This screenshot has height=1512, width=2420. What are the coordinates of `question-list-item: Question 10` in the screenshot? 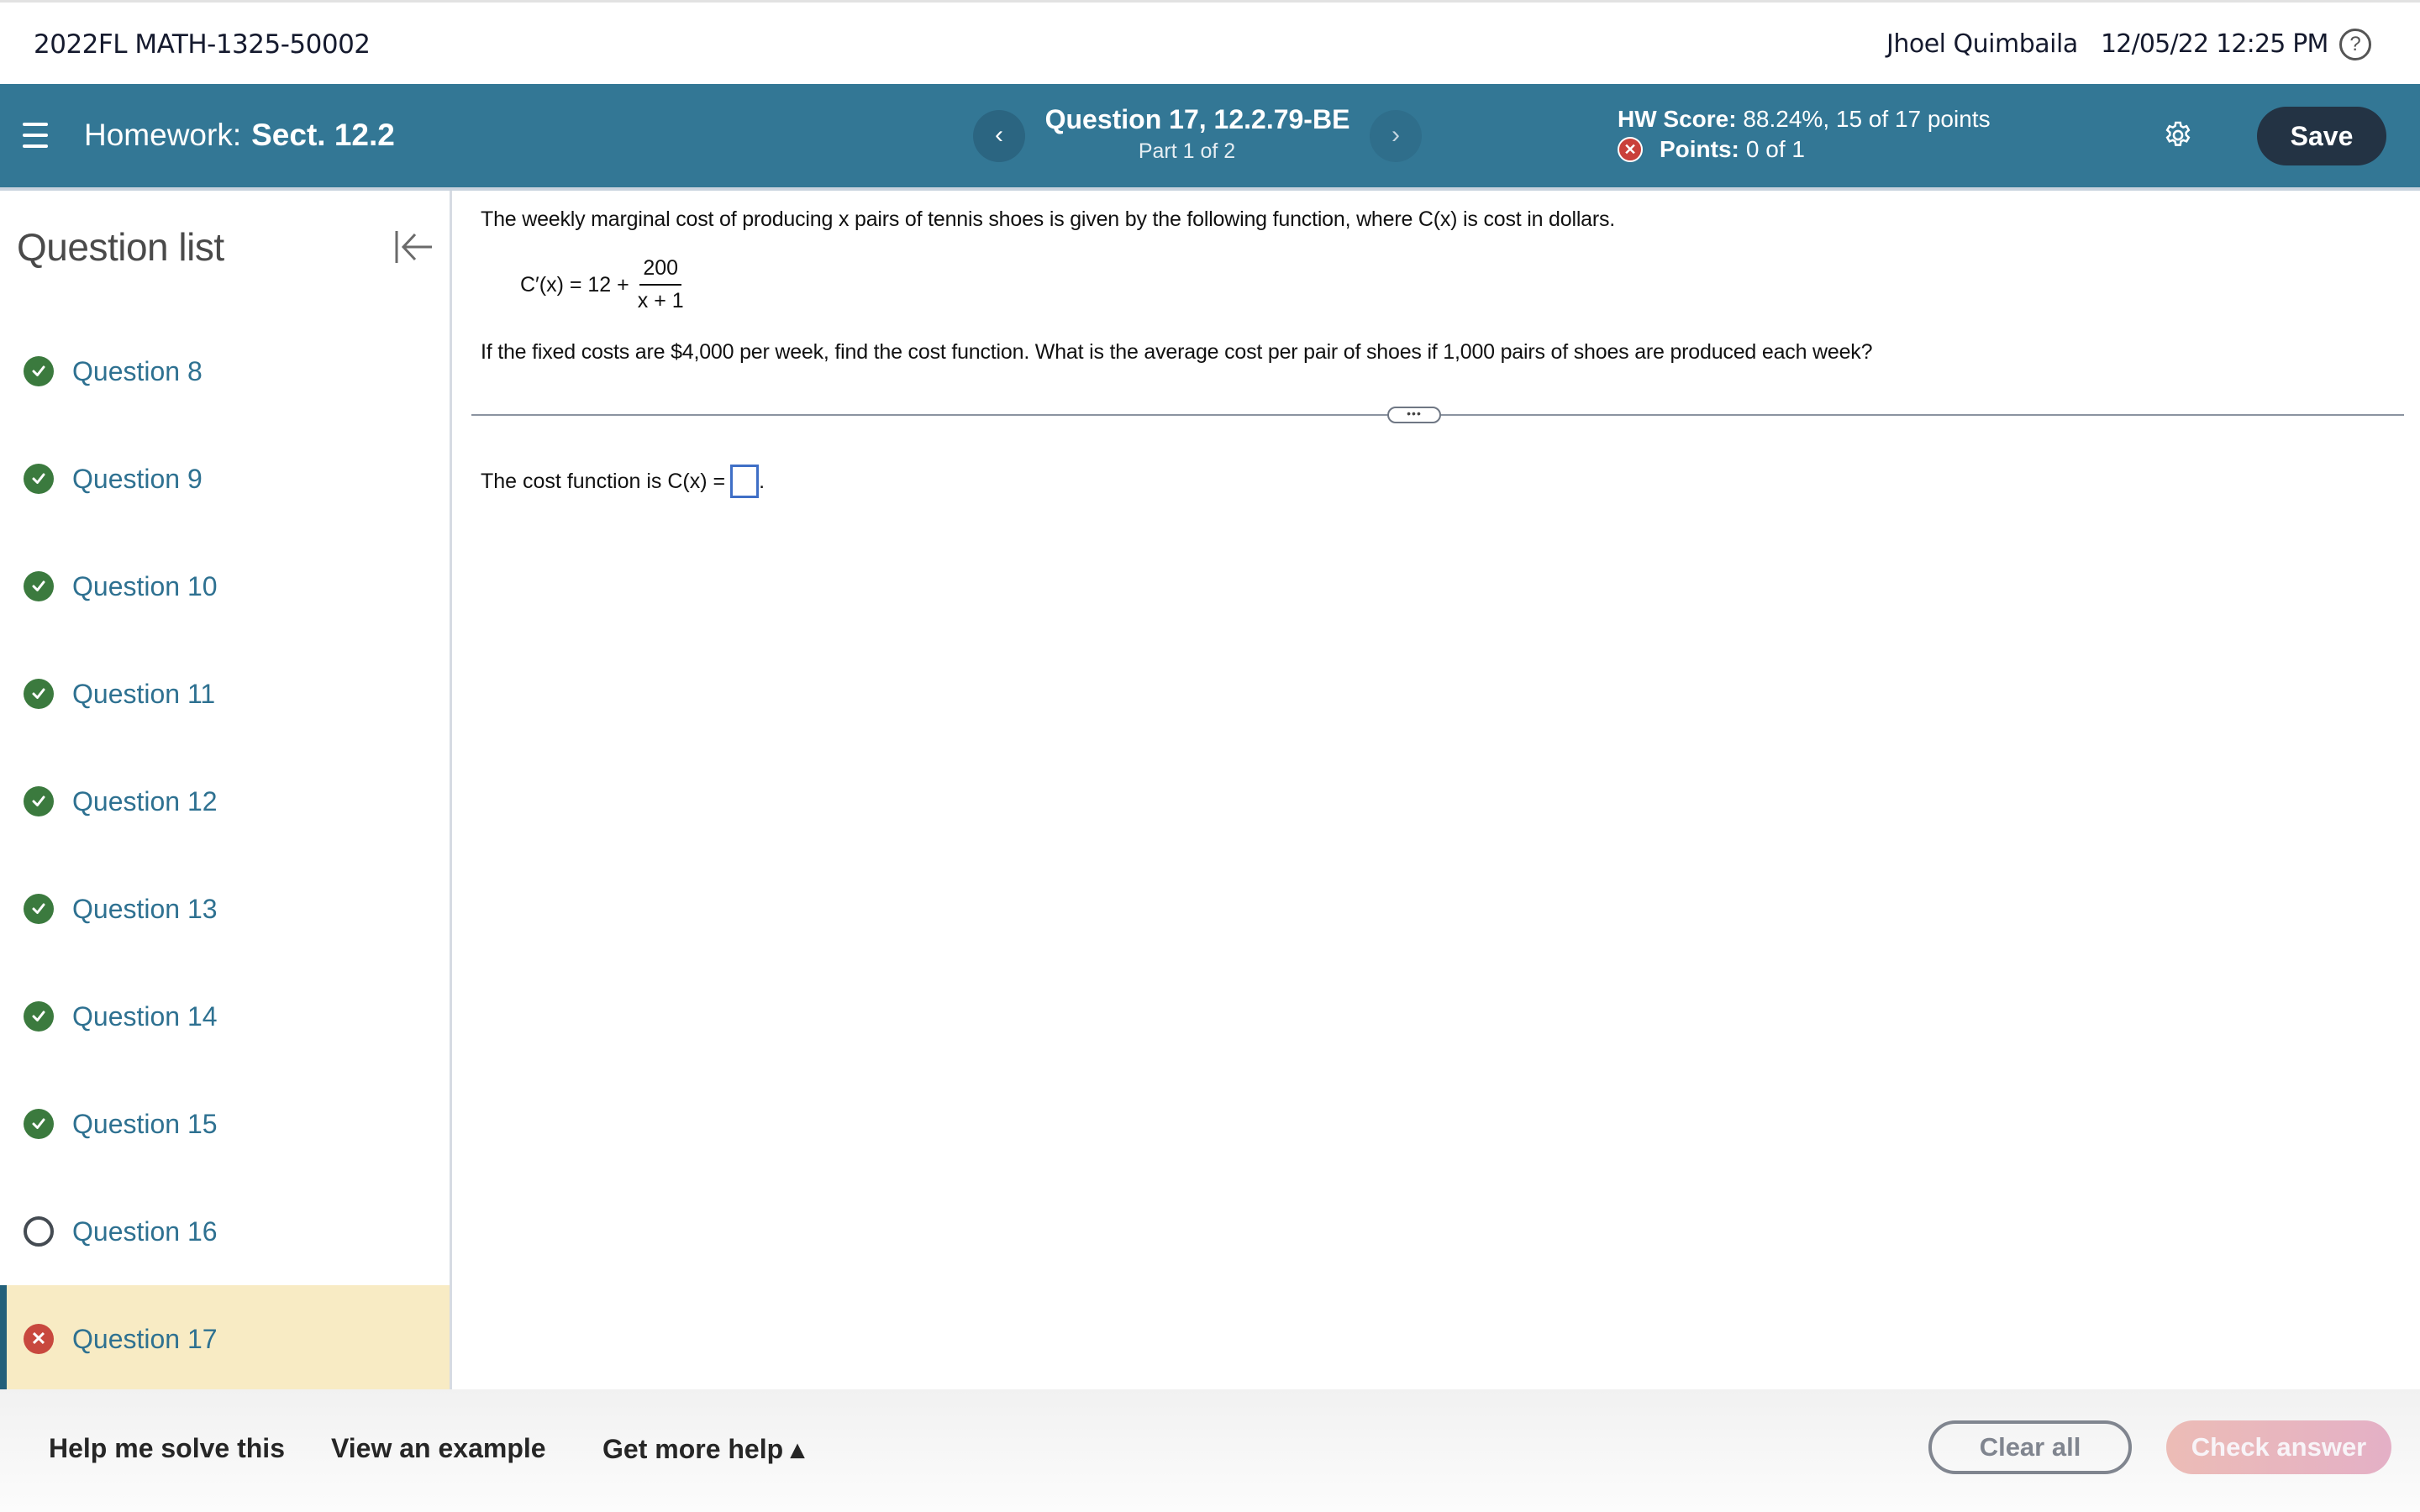 It's located at (225, 586).